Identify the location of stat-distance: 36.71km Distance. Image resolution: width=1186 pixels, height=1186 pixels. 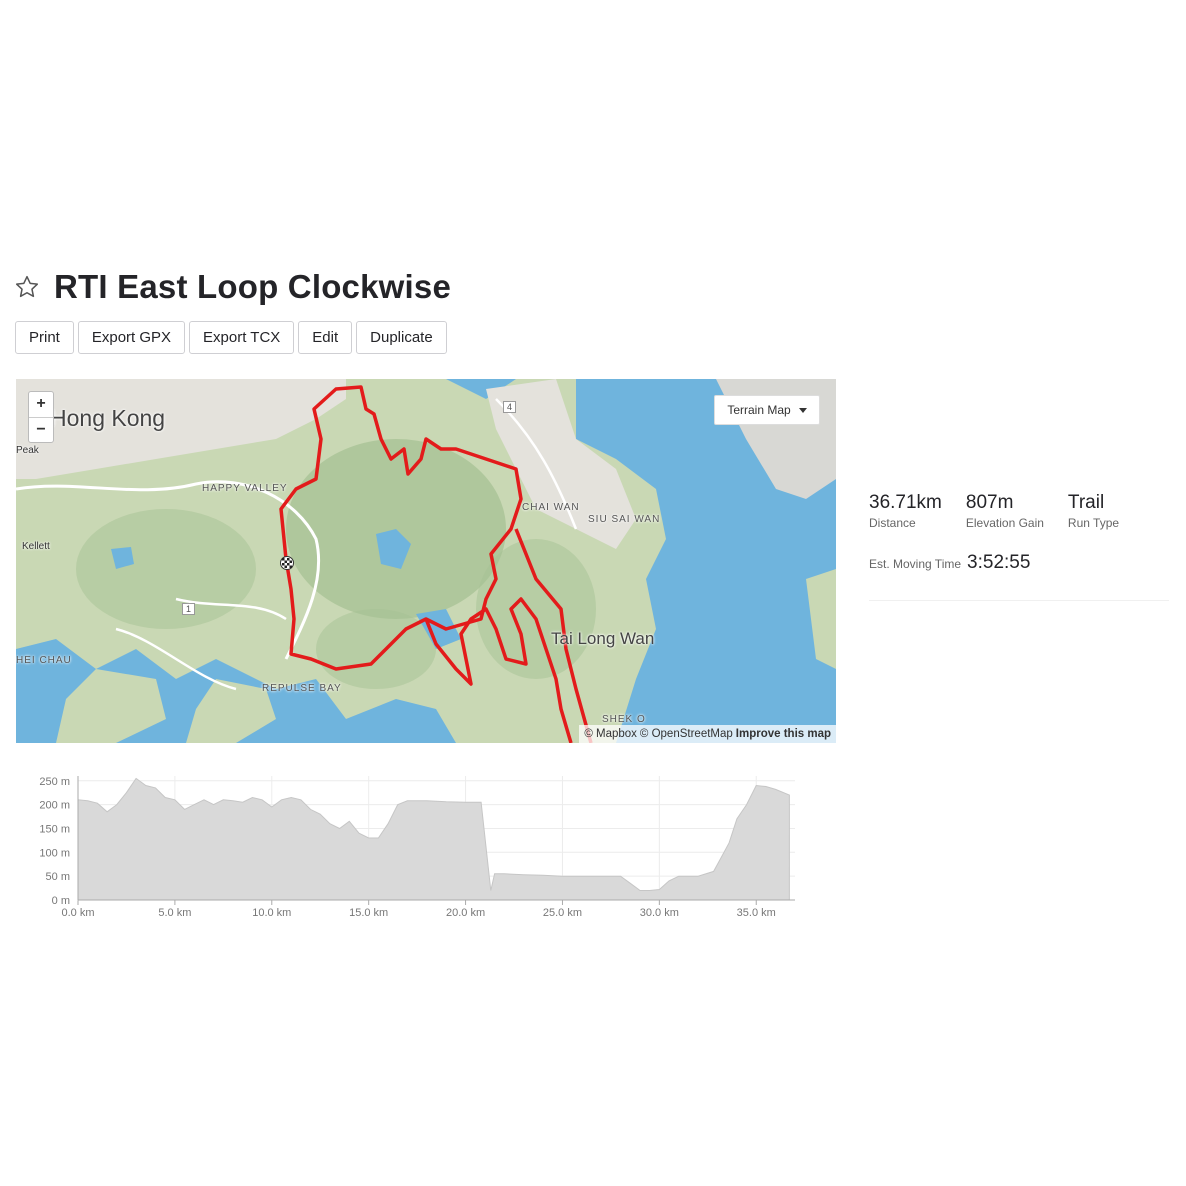
(905, 511).